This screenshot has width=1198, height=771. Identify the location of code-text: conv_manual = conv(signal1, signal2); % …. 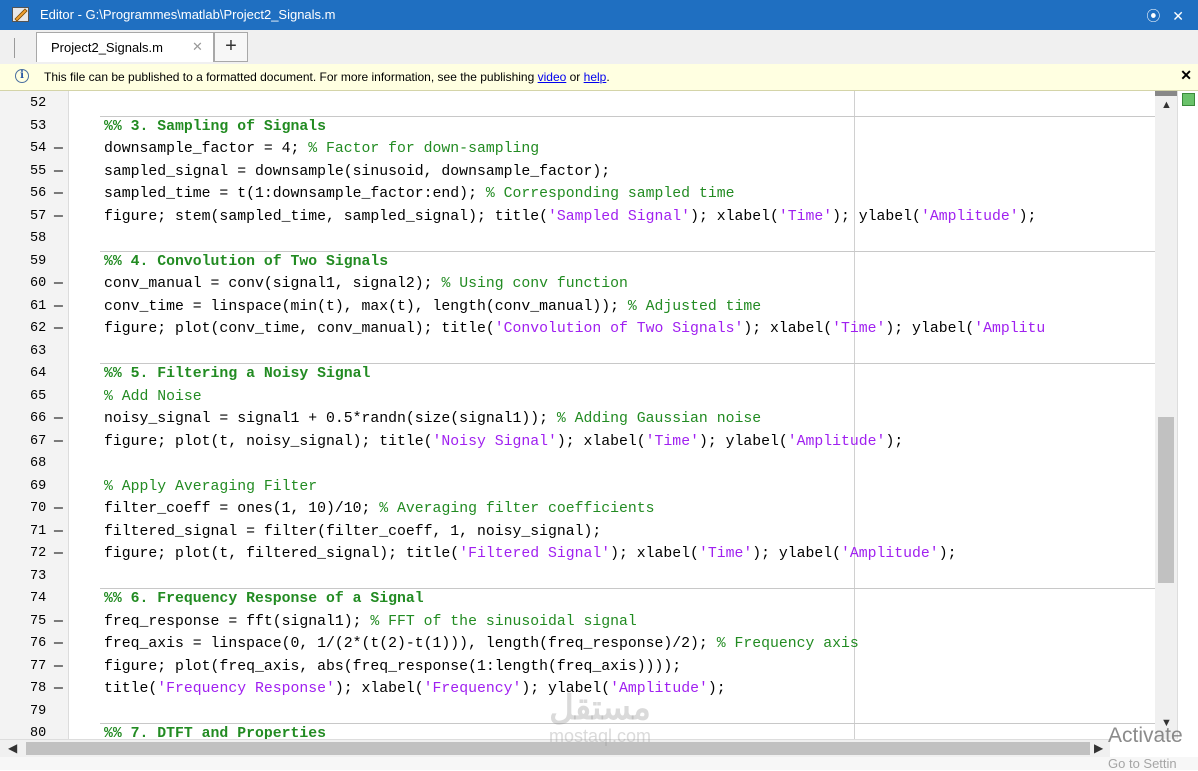
(366, 284).